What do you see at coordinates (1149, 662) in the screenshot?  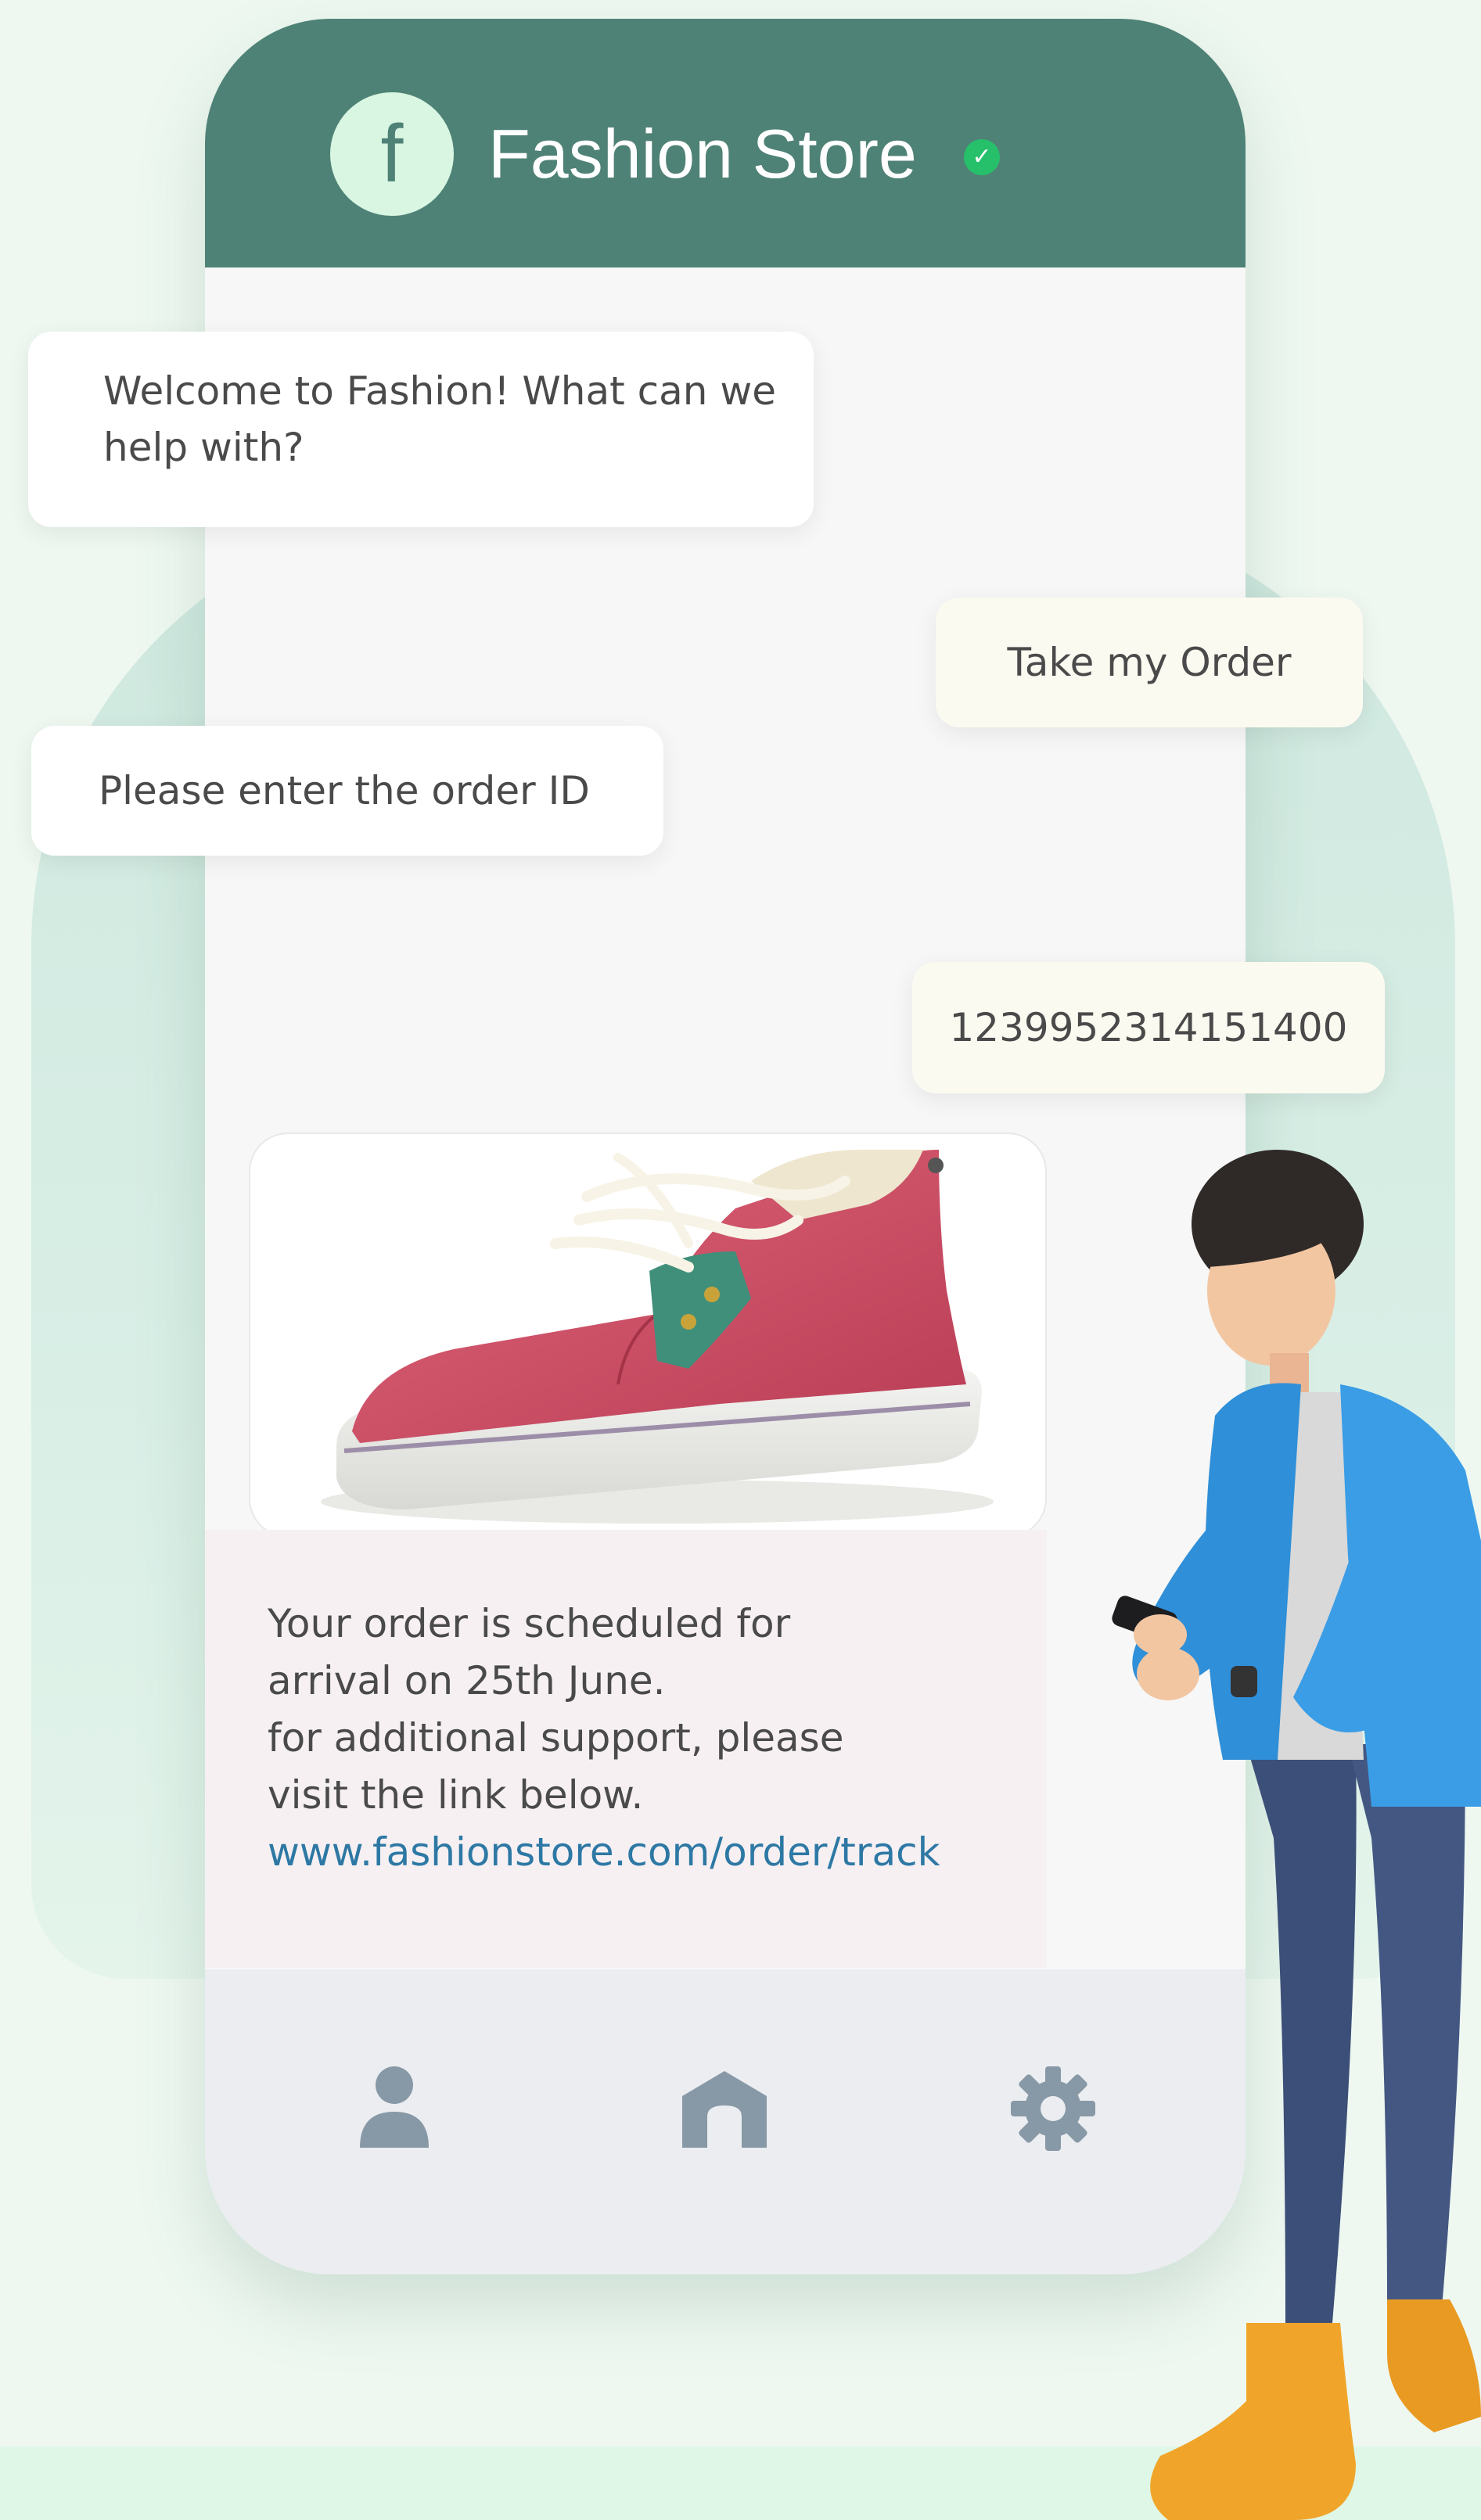 I see `user-message-take-order: Take my Order` at bounding box center [1149, 662].